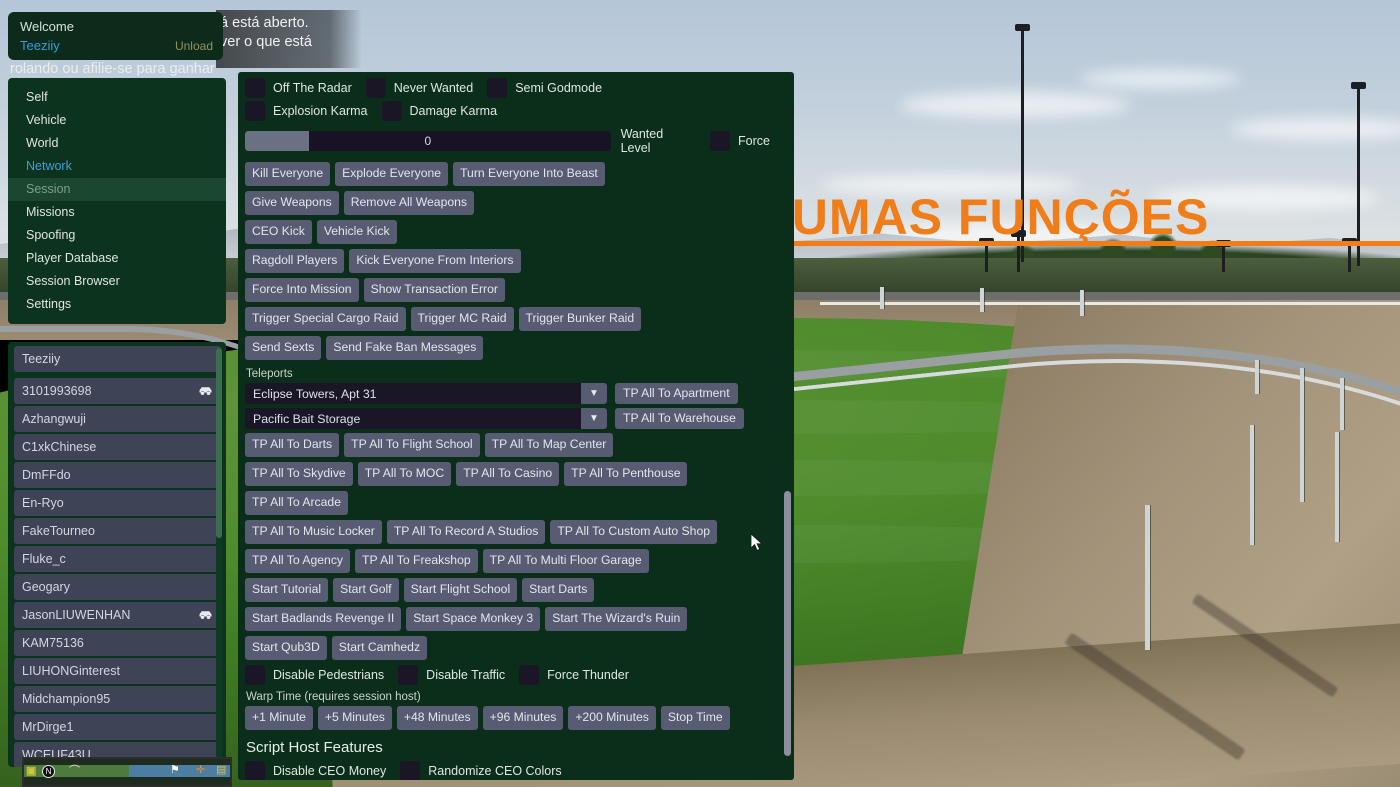 The image size is (1400, 787). What do you see at coordinates (117, 166) in the screenshot?
I see `sidebar-item-network: Network` at bounding box center [117, 166].